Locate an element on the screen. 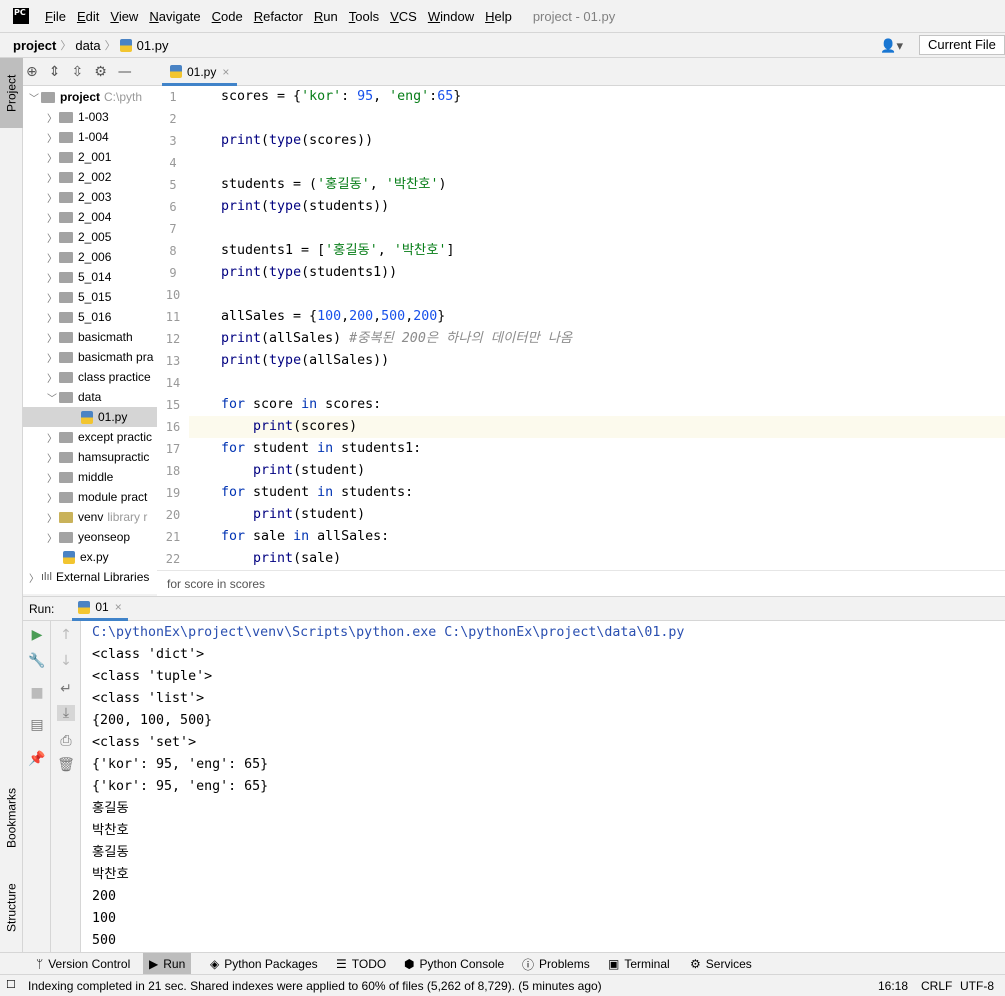  code-line: print(type(allSales)) is located at coordinates (305, 361).